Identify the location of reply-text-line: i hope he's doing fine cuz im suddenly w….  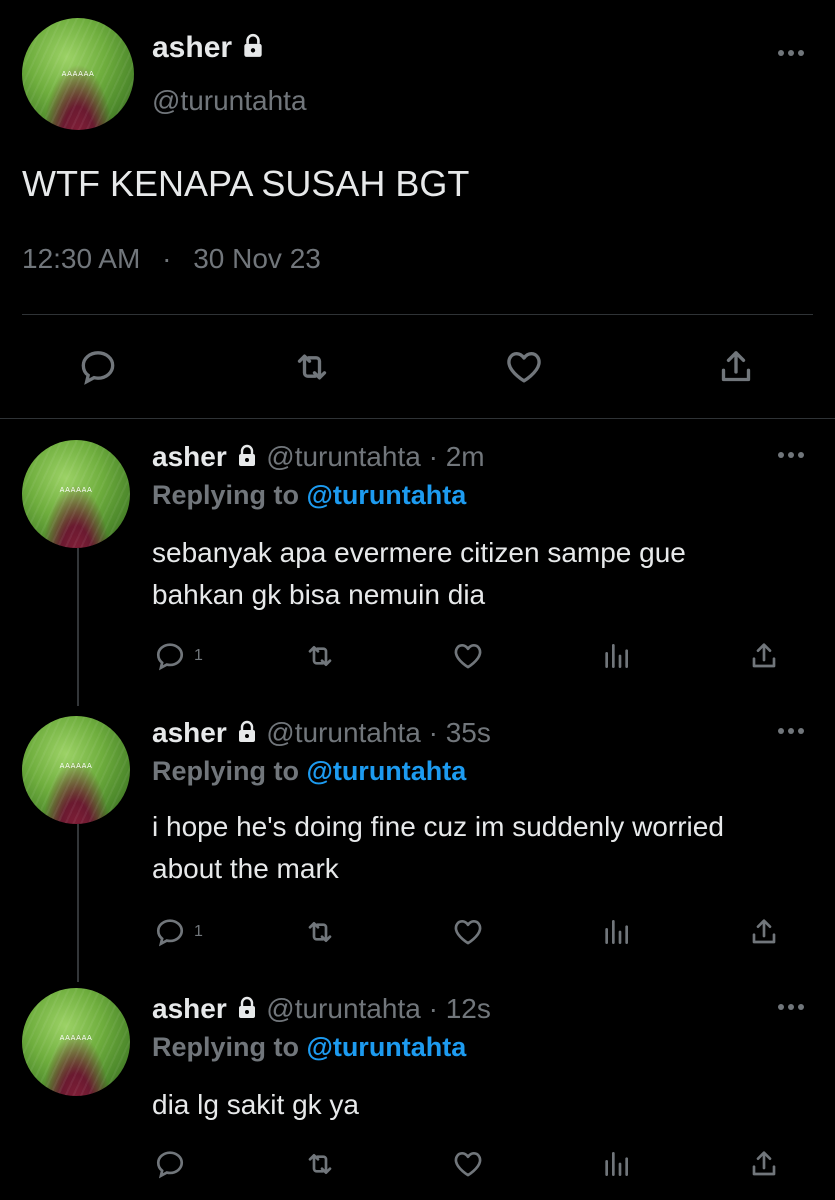
(438, 826).